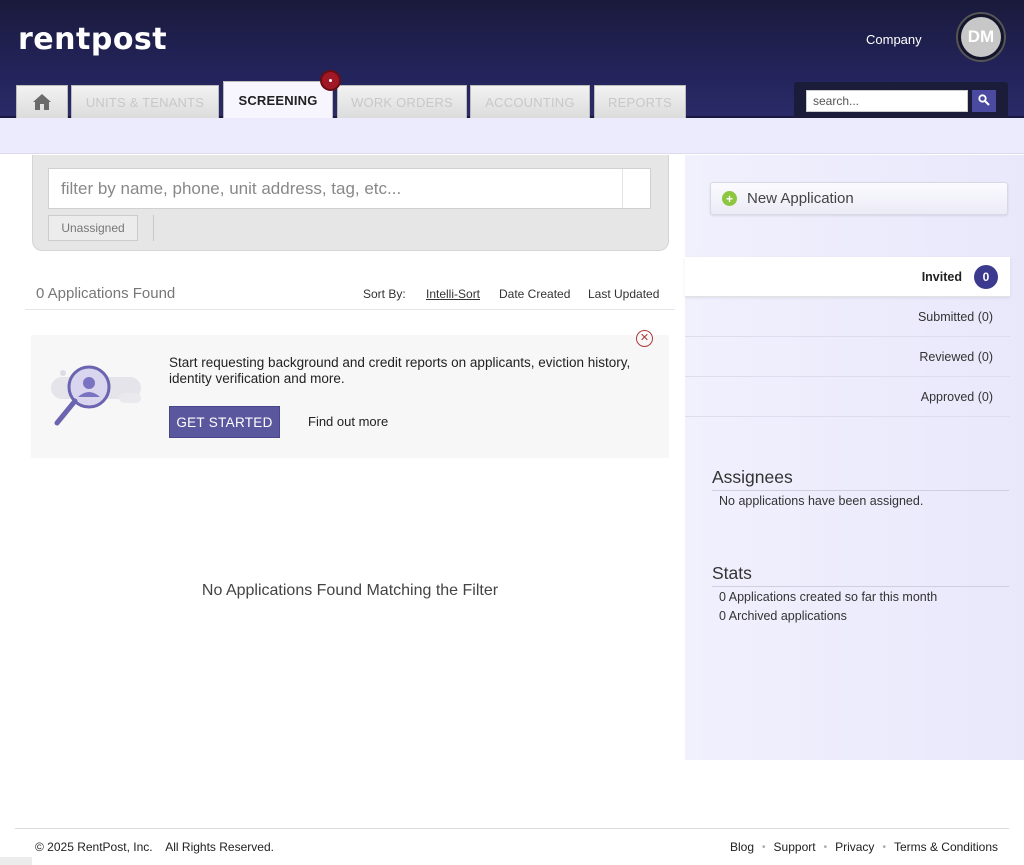 The height and width of the screenshot is (865, 1024). What do you see at coordinates (986, 276) in the screenshot?
I see `invited-count-badge: 0` at bounding box center [986, 276].